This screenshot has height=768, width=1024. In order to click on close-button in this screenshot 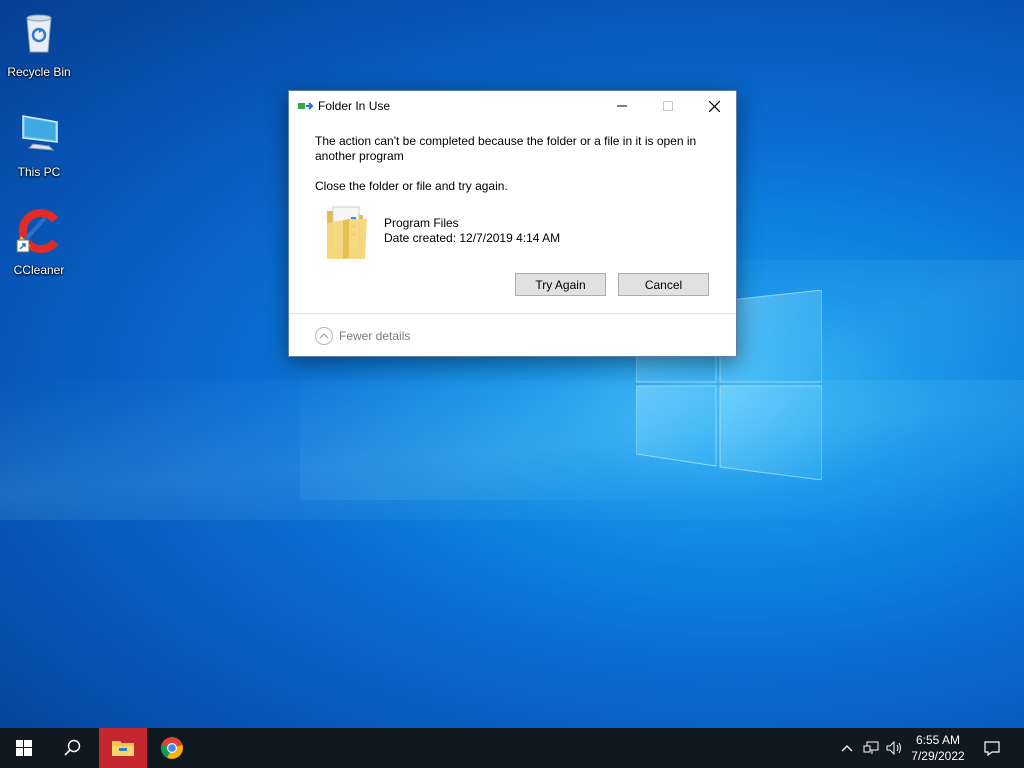, I will do `click(714, 106)`.